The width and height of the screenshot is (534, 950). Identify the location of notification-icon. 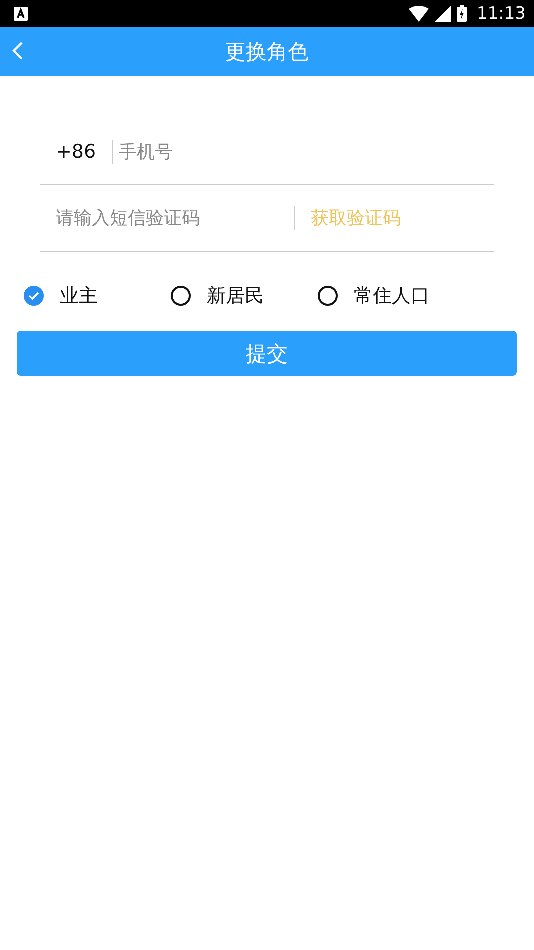
(21, 13).